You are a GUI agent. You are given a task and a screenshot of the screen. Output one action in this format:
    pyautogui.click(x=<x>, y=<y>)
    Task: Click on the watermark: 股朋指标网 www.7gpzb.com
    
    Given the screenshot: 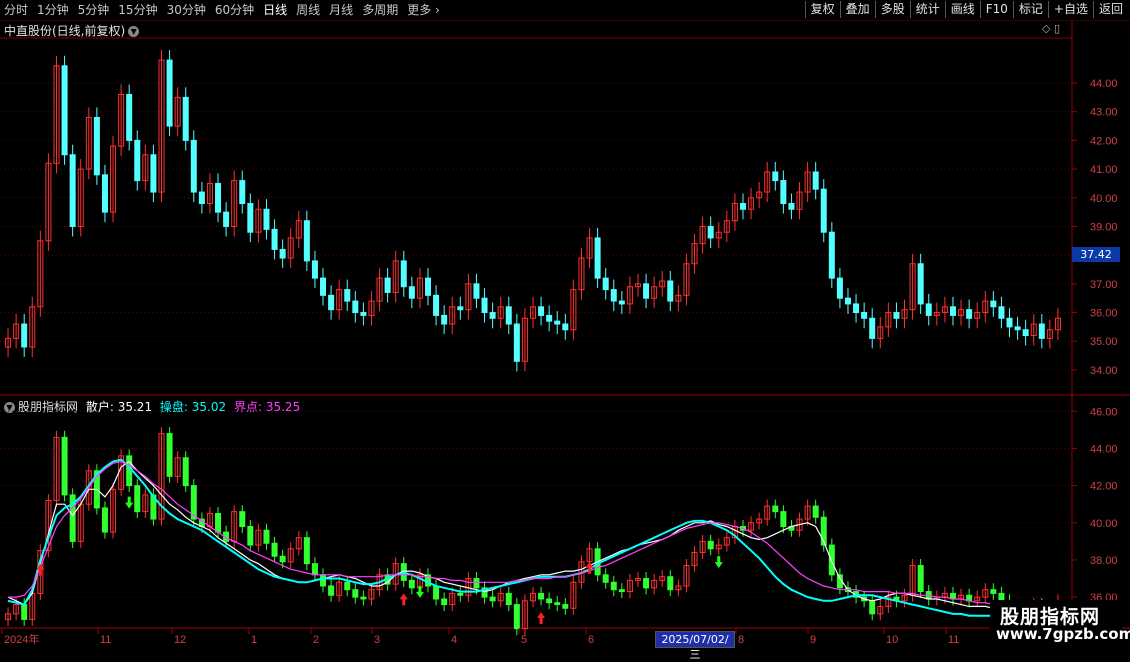 What is the action you would take?
    pyautogui.click(x=1060, y=623)
    